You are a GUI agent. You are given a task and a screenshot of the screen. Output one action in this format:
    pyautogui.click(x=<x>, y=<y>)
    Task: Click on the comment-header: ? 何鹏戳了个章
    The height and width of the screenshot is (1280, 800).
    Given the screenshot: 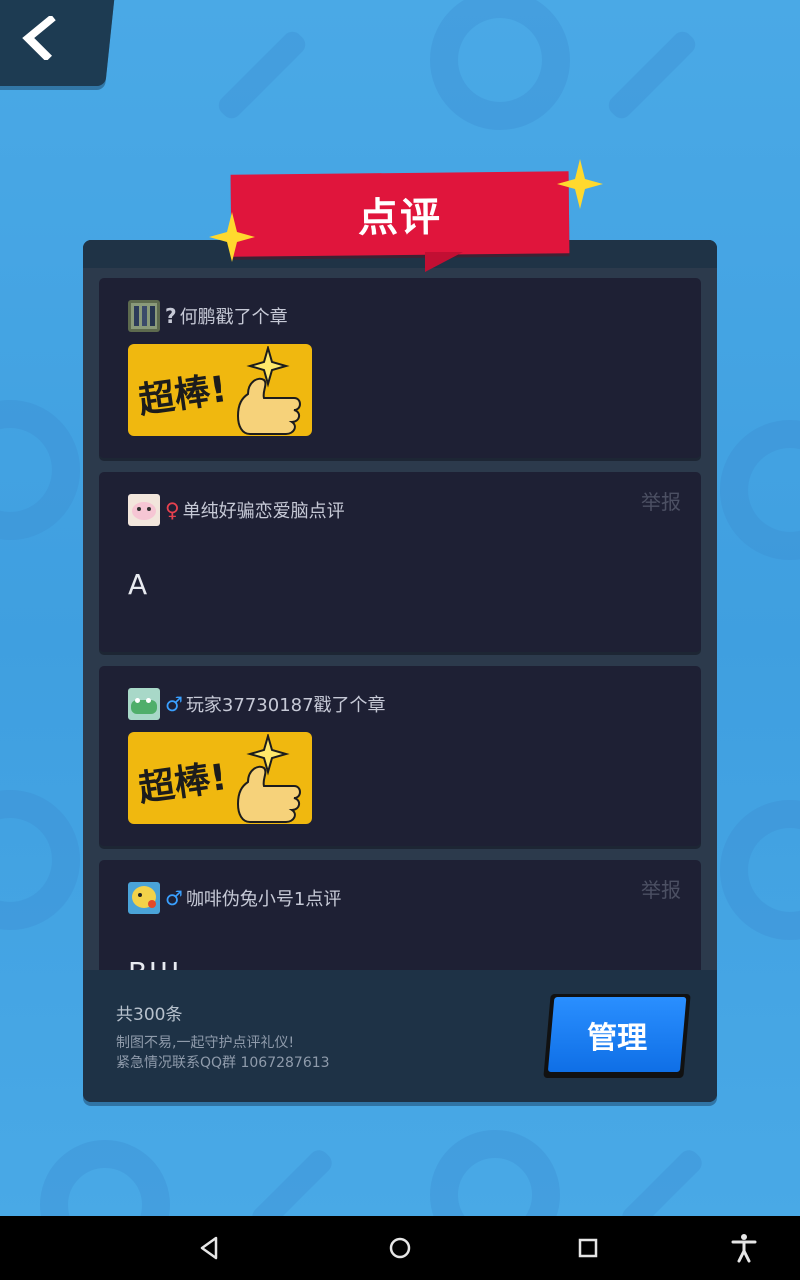 What is the action you would take?
    pyautogui.click(x=208, y=316)
    